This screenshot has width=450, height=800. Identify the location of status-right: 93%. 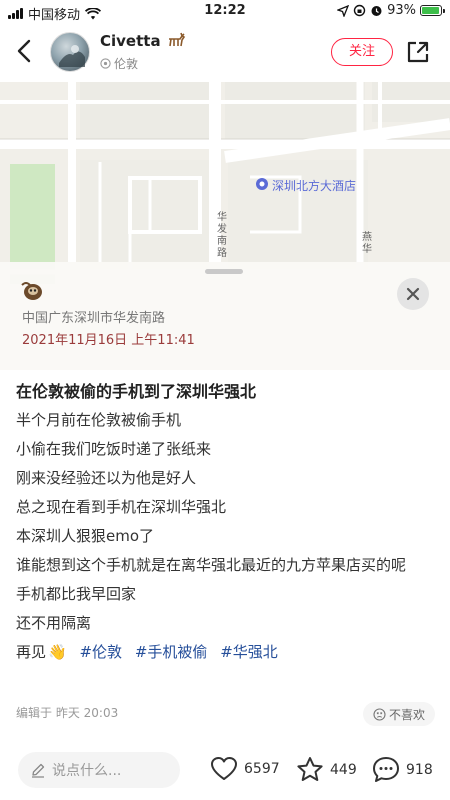
(391, 10).